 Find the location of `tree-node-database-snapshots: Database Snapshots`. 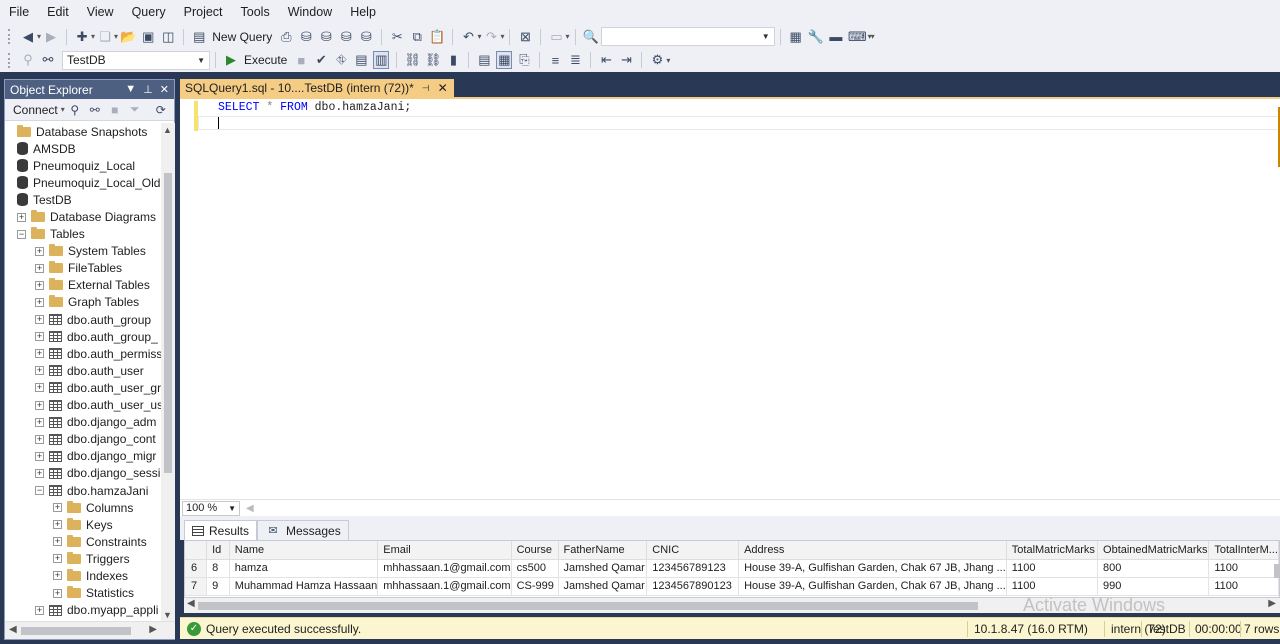

tree-node-database-snapshots: Database Snapshots is located at coordinates (83, 131).